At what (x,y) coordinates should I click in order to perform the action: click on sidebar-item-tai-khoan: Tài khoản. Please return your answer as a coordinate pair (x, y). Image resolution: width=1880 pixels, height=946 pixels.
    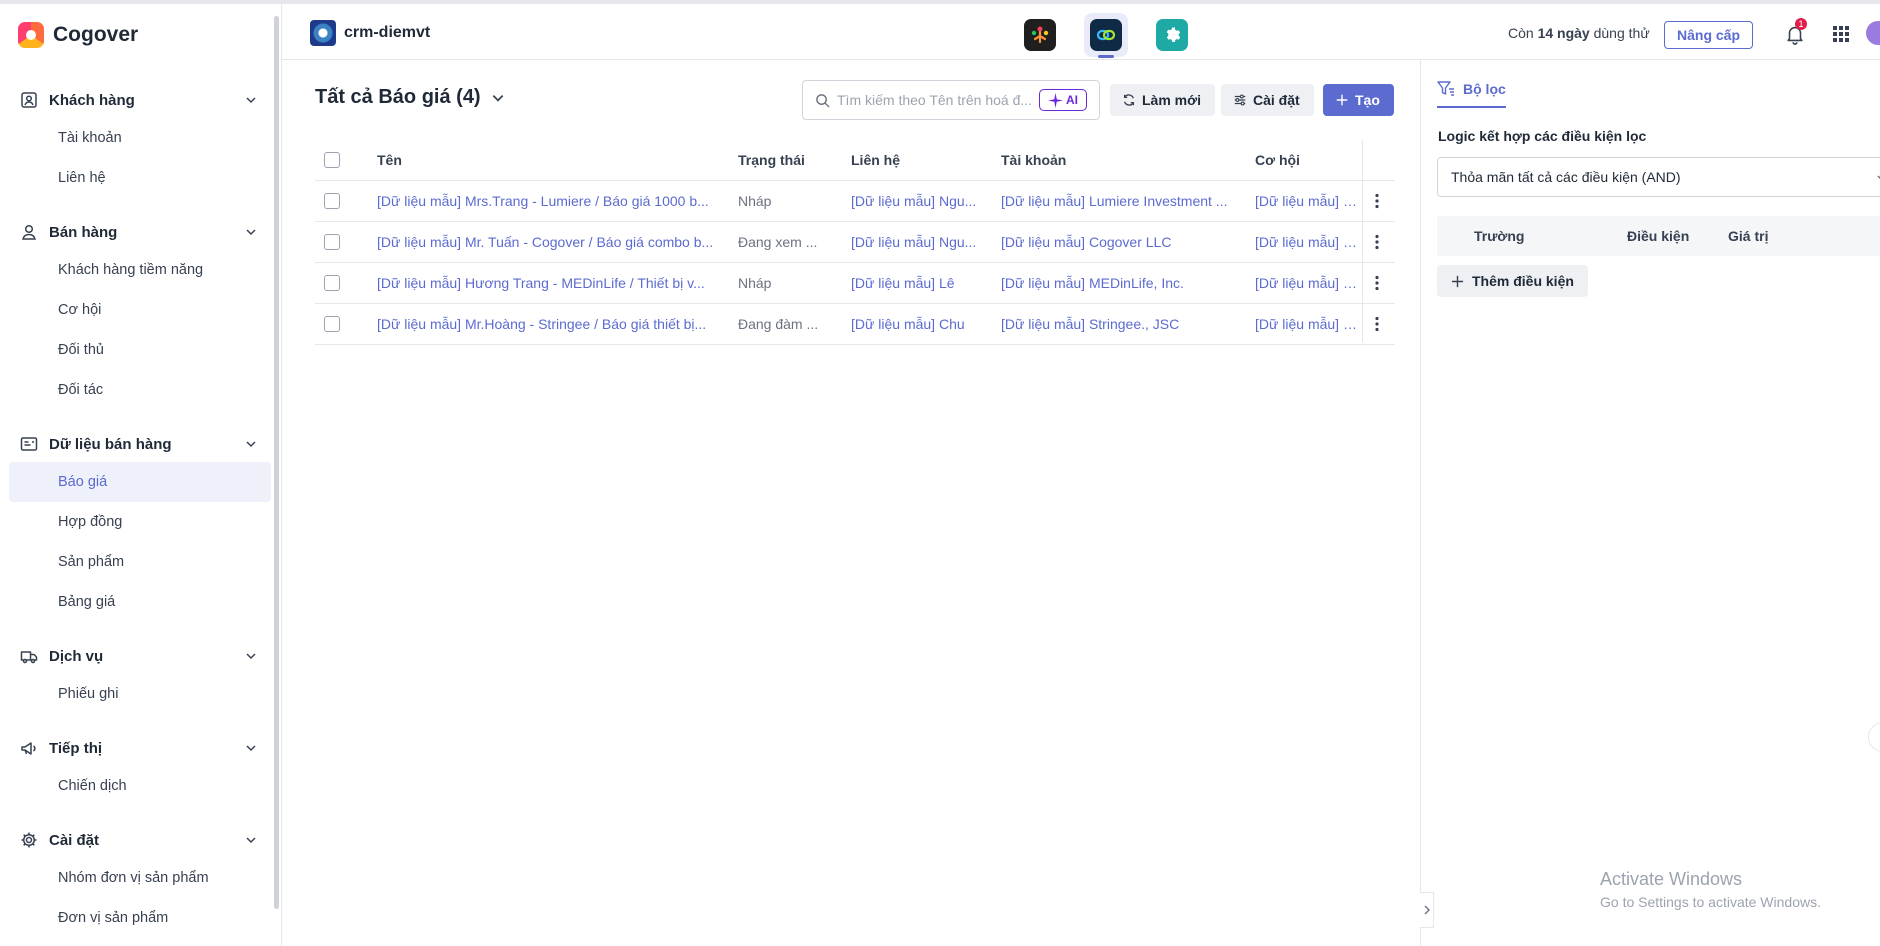
    Looking at the image, I should click on (140, 138).